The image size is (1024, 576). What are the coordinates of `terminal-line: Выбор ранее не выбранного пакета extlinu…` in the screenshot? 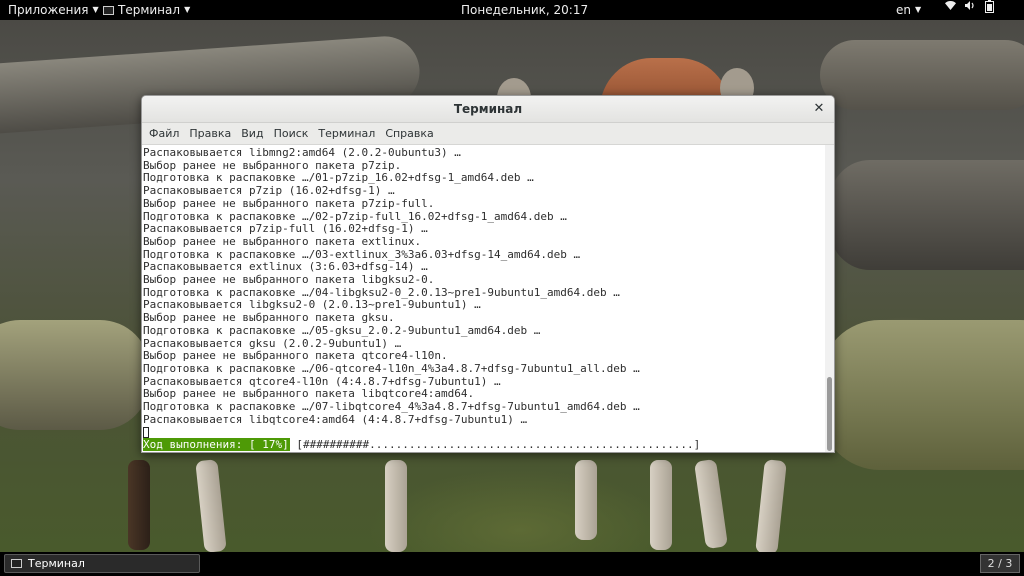 It's located at (282, 241).